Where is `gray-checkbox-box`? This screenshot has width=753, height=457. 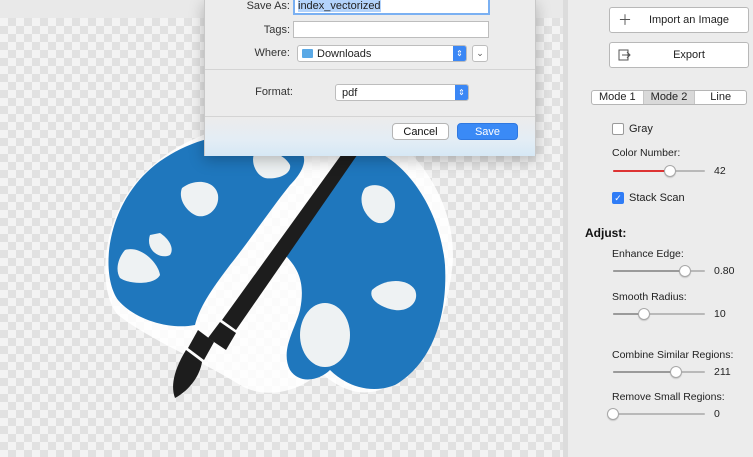 gray-checkbox-box is located at coordinates (618, 129).